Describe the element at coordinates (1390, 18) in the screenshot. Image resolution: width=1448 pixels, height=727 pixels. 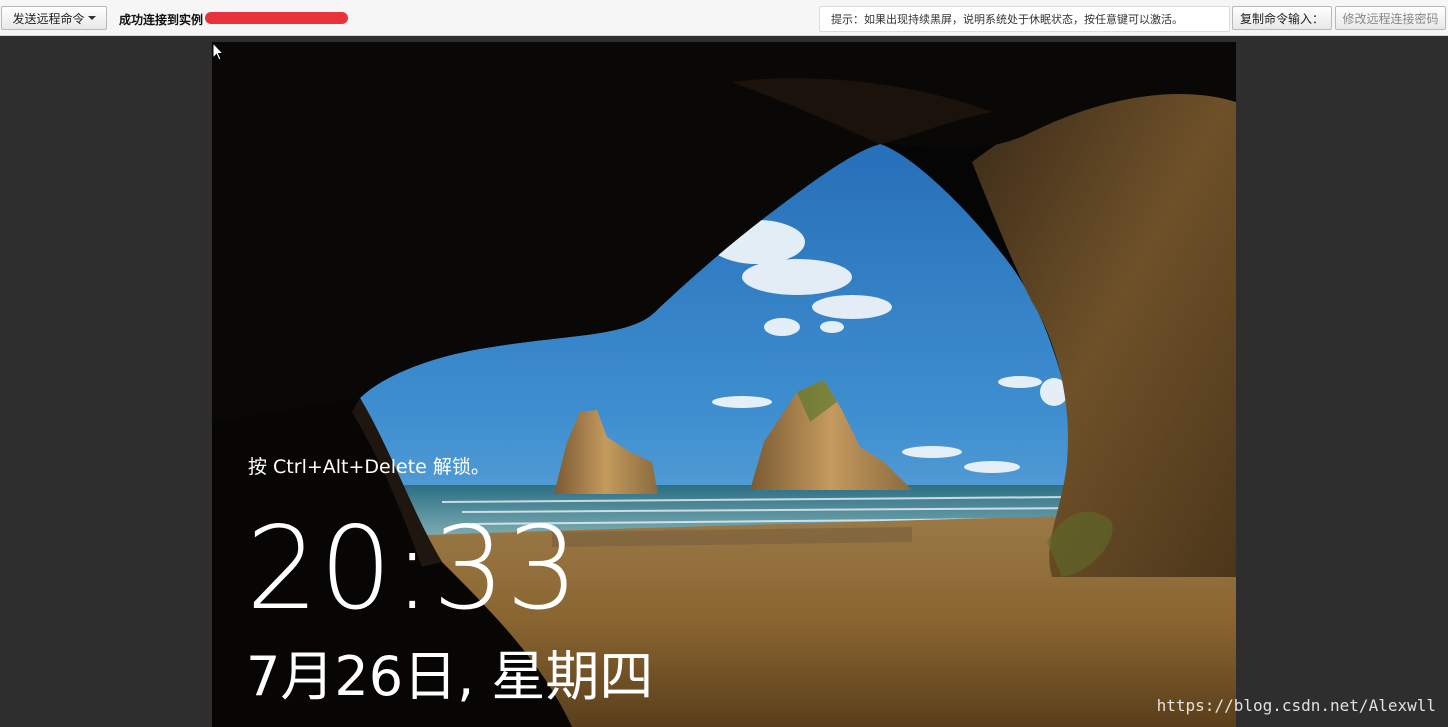
I see `change-remote-password-button: 修改远程连接密码` at that location.